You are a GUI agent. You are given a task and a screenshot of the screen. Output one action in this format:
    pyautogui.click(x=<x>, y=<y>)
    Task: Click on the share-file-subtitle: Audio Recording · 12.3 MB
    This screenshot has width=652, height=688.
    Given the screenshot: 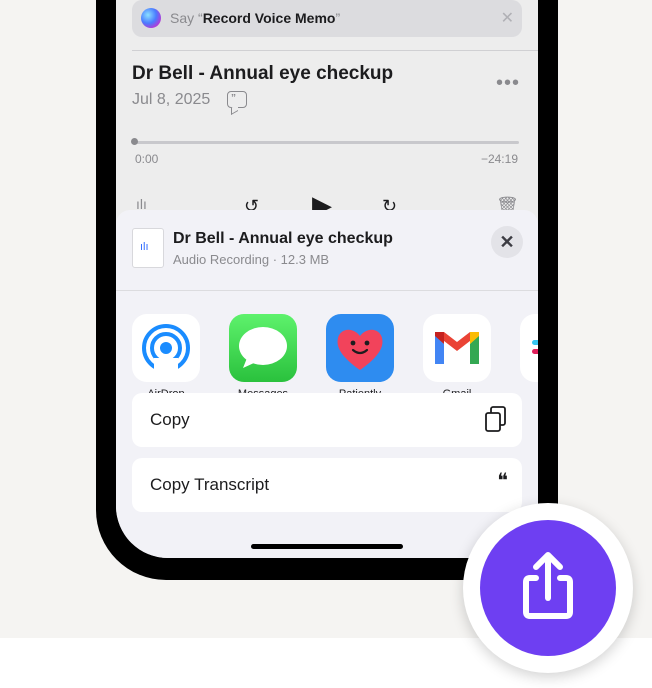 What is the action you would take?
    pyautogui.click(x=251, y=259)
    